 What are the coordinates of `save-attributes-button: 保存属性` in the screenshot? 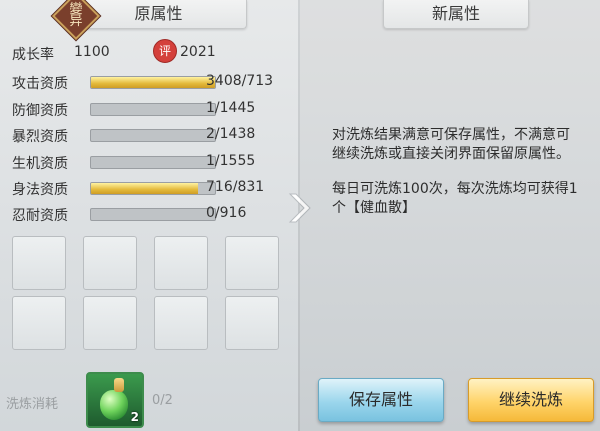 It's located at (381, 400).